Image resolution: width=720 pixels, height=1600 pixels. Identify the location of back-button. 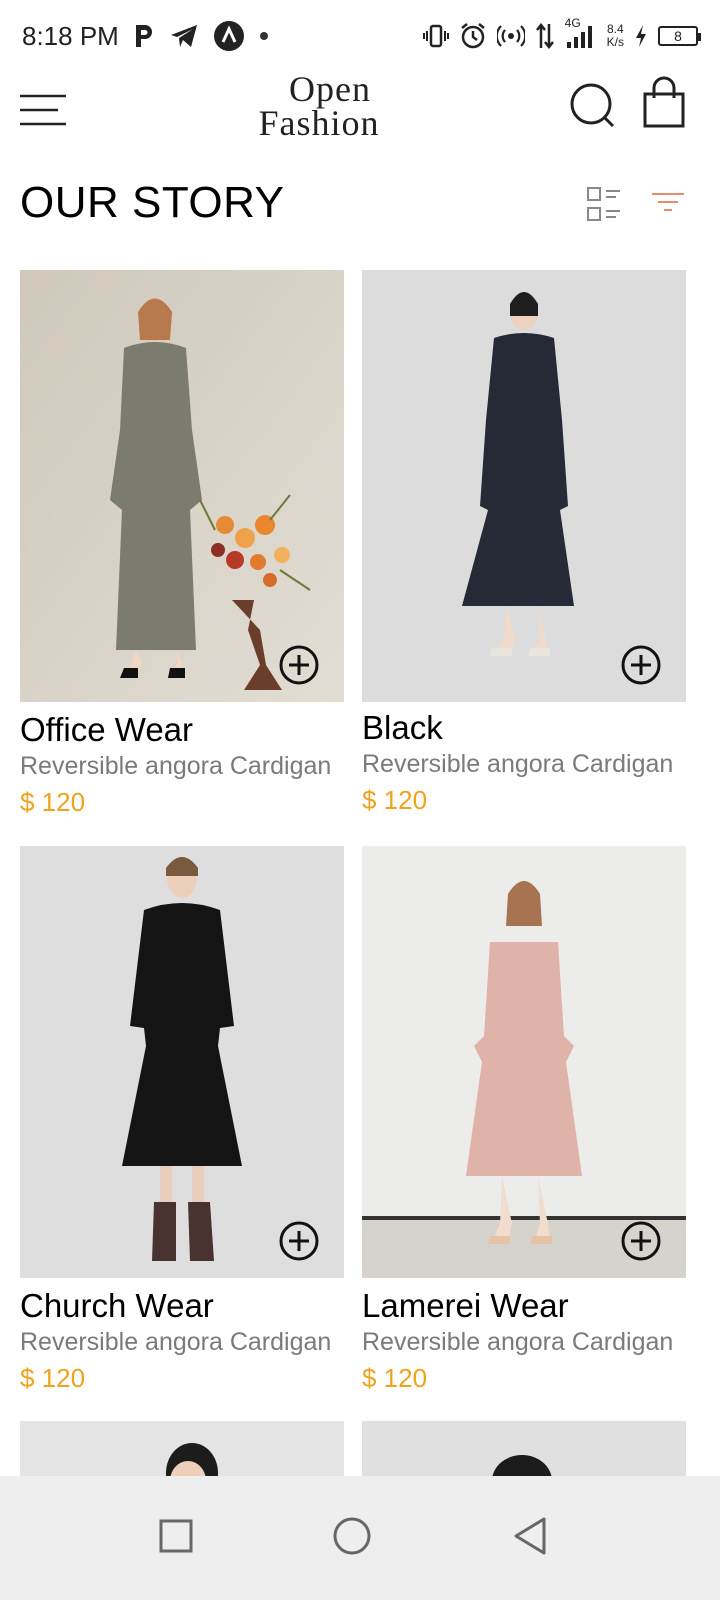
(530, 1536).